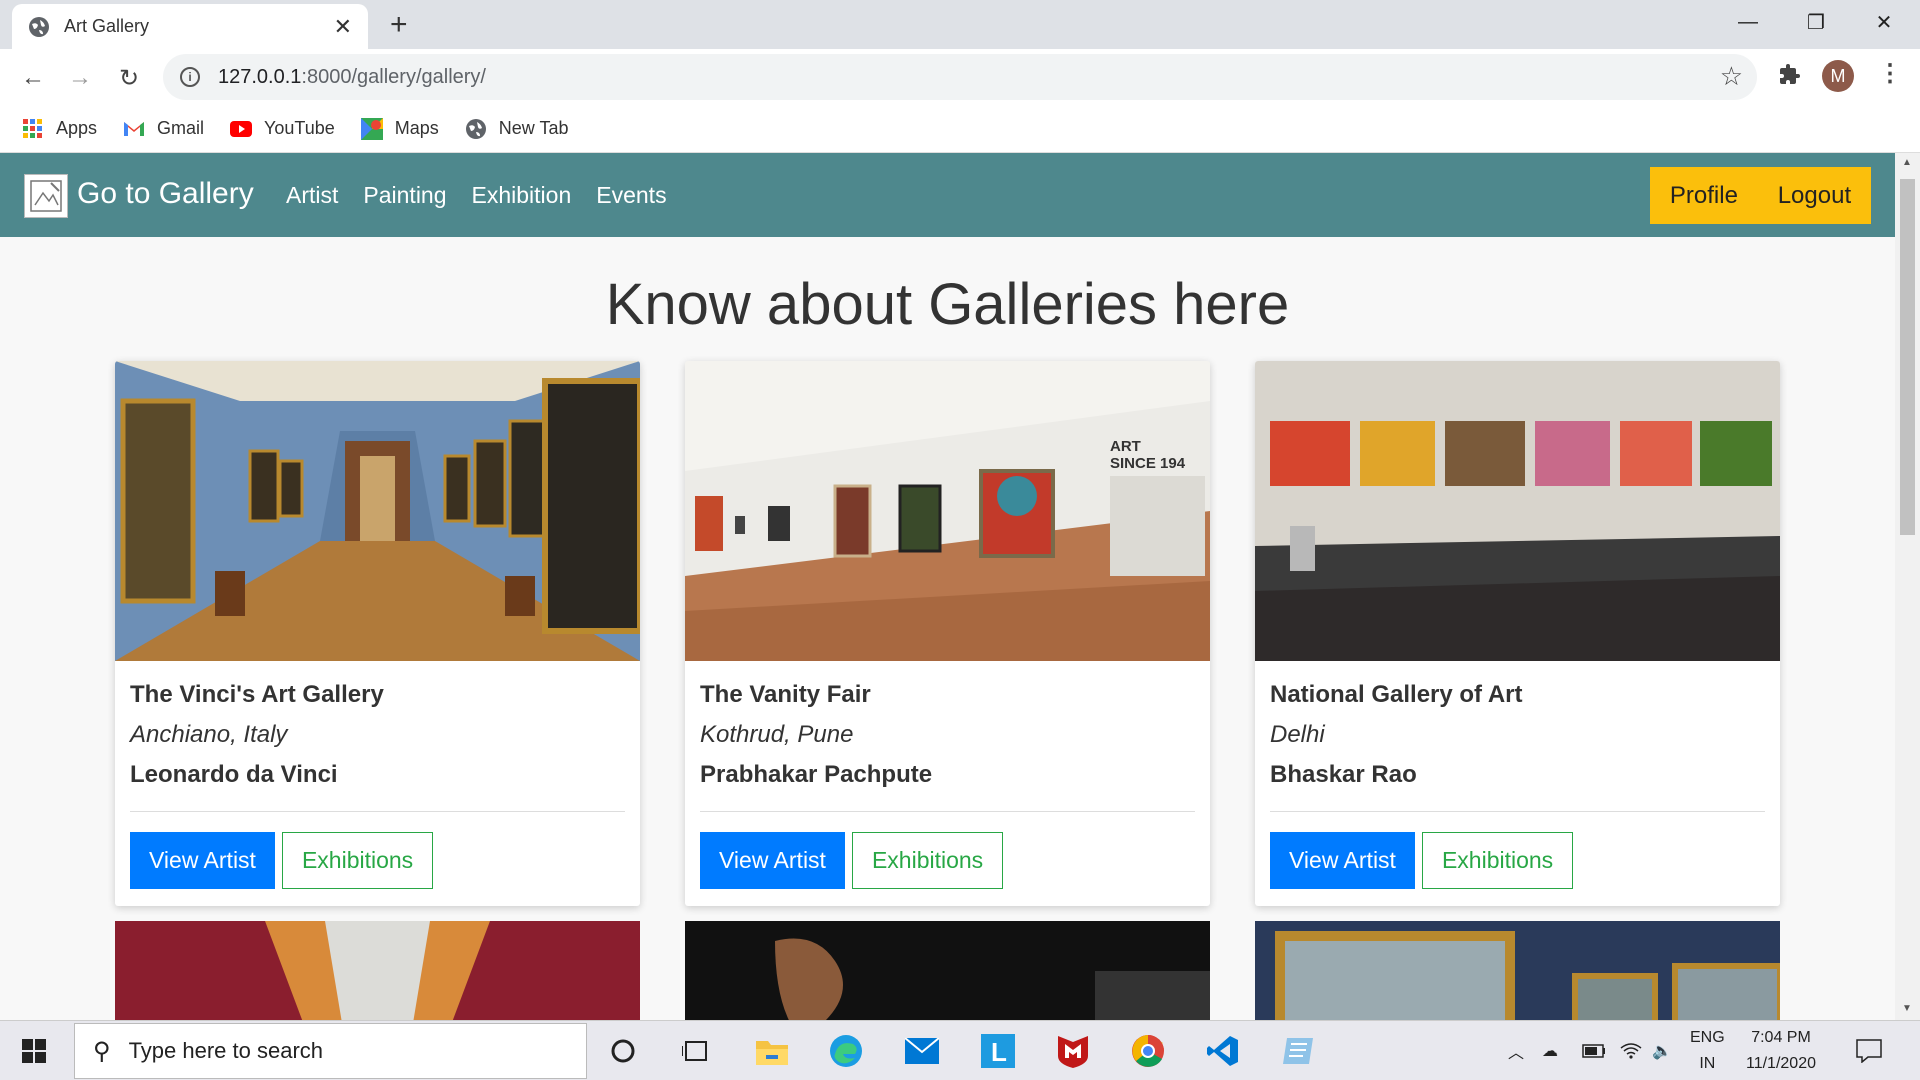  Describe the element at coordinates (777, 734) in the screenshot. I see `gallery-location: Kothrud, Pune` at that location.